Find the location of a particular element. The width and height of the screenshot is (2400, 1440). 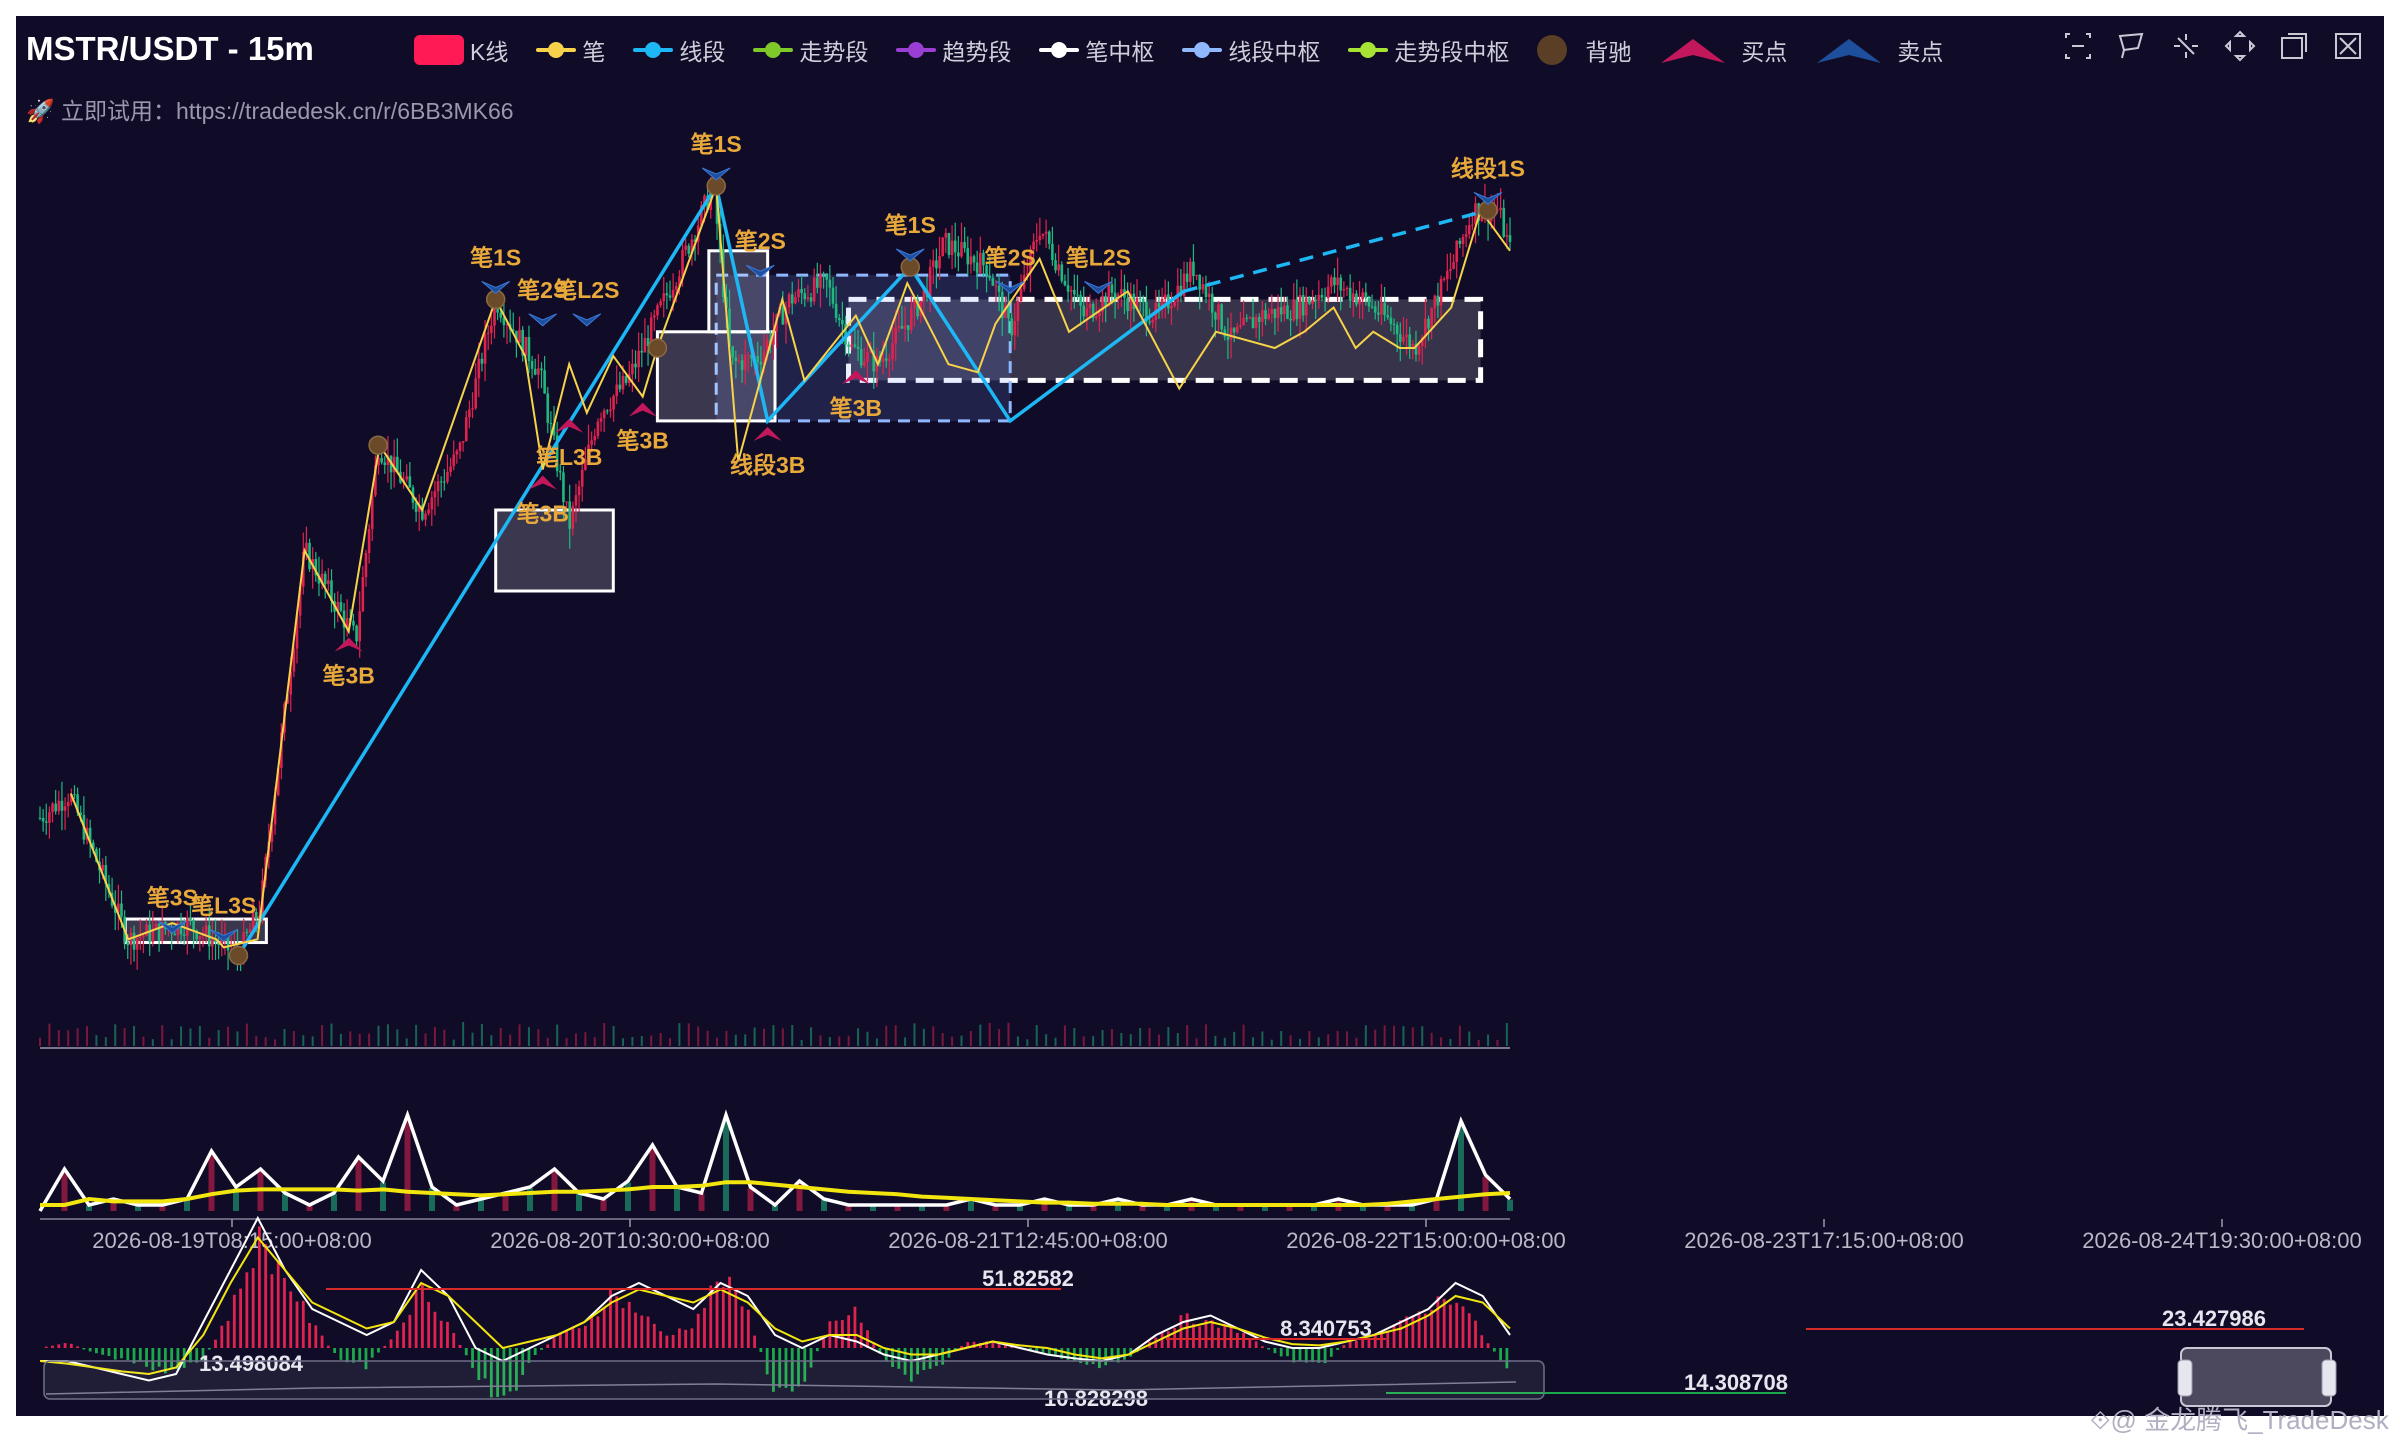

buy-marker is located at coordinates (642, 409).